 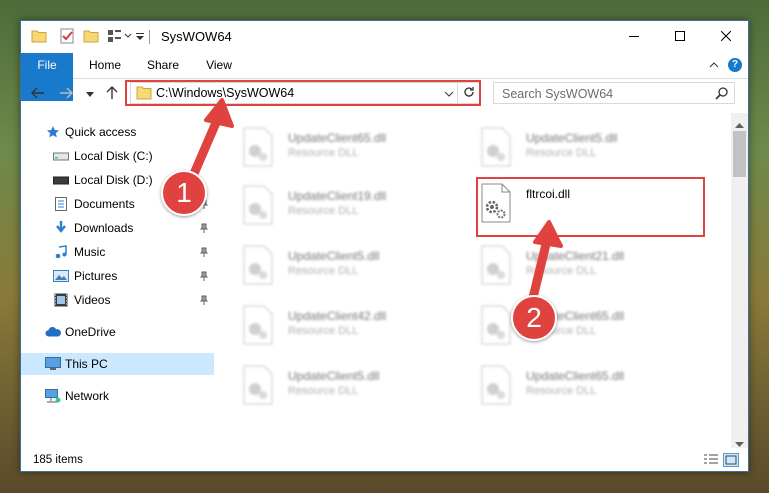 I want to click on minimize-button, so click(x=634, y=37).